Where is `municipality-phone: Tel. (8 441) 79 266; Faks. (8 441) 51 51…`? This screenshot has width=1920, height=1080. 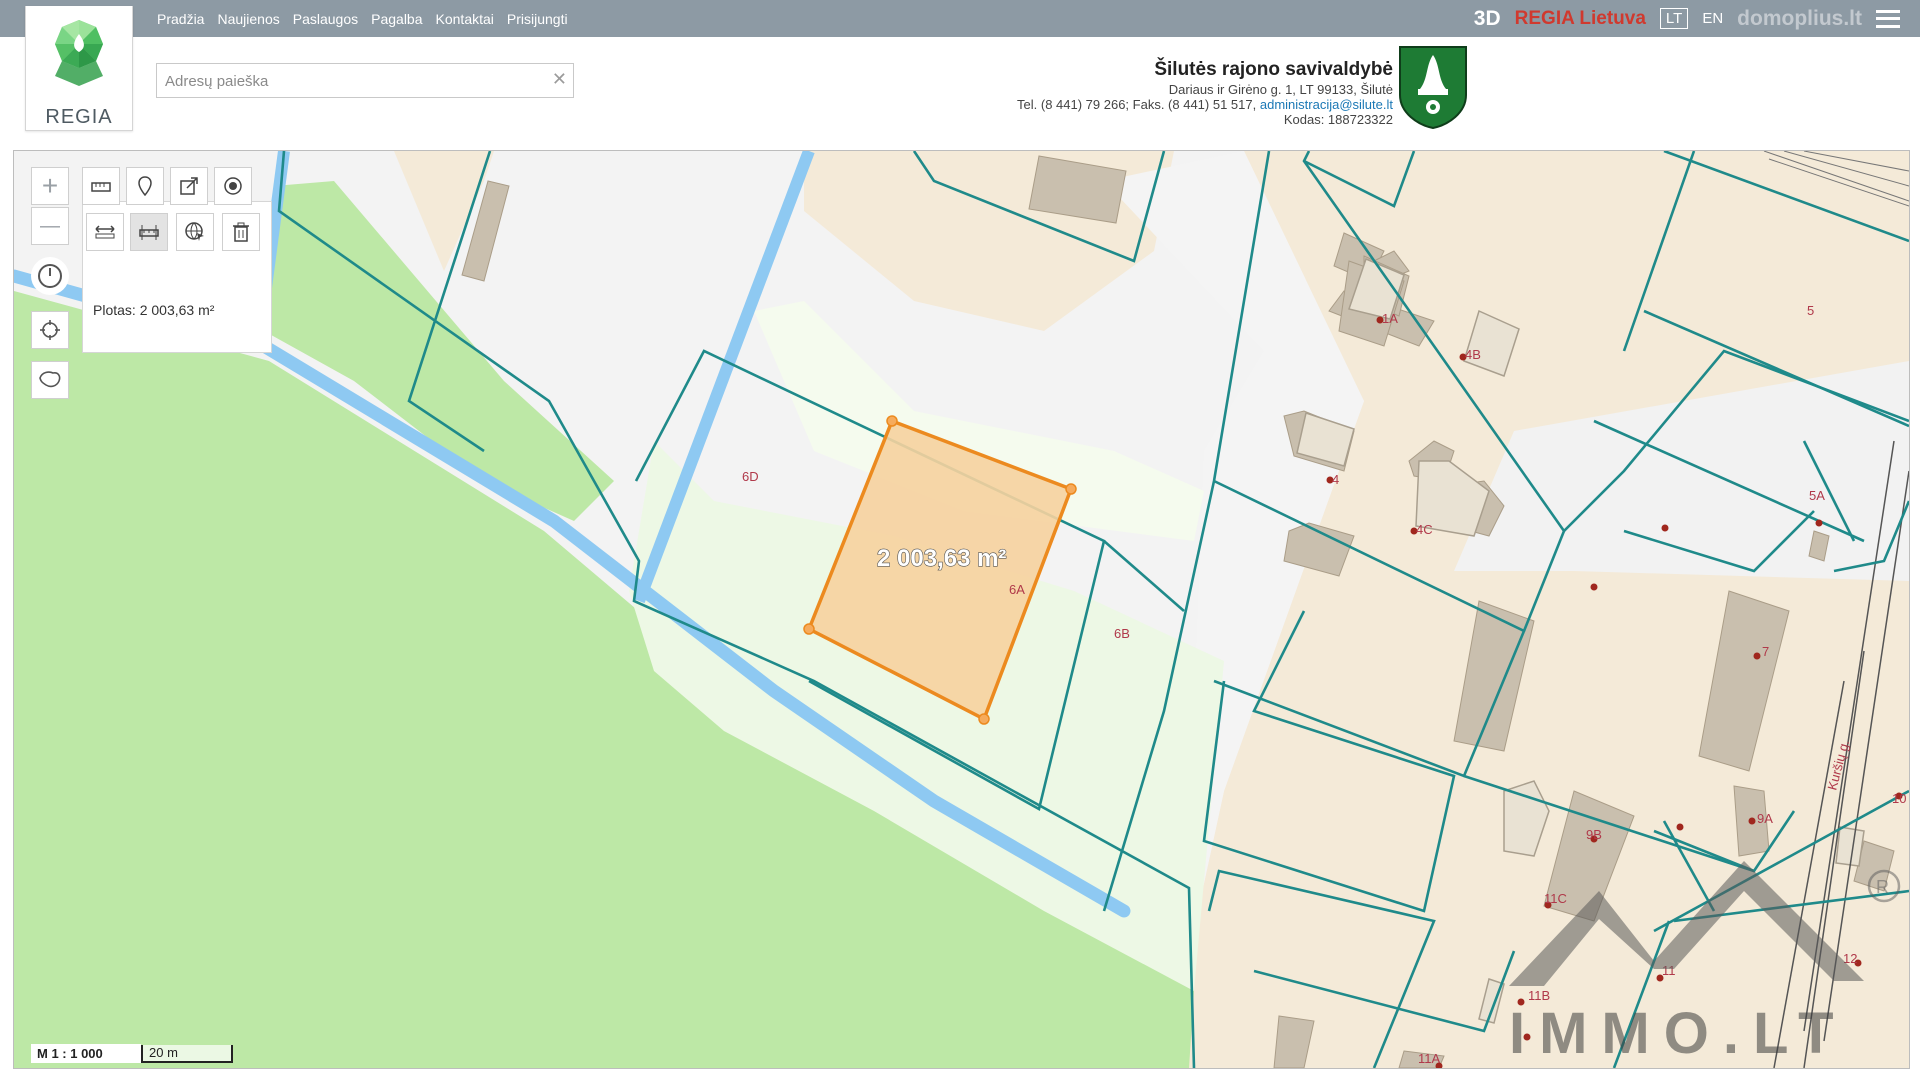 municipality-phone: Tel. (8 441) 79 266; Faks. (8 441) 51 51… is located at coordinates (1137, 104).